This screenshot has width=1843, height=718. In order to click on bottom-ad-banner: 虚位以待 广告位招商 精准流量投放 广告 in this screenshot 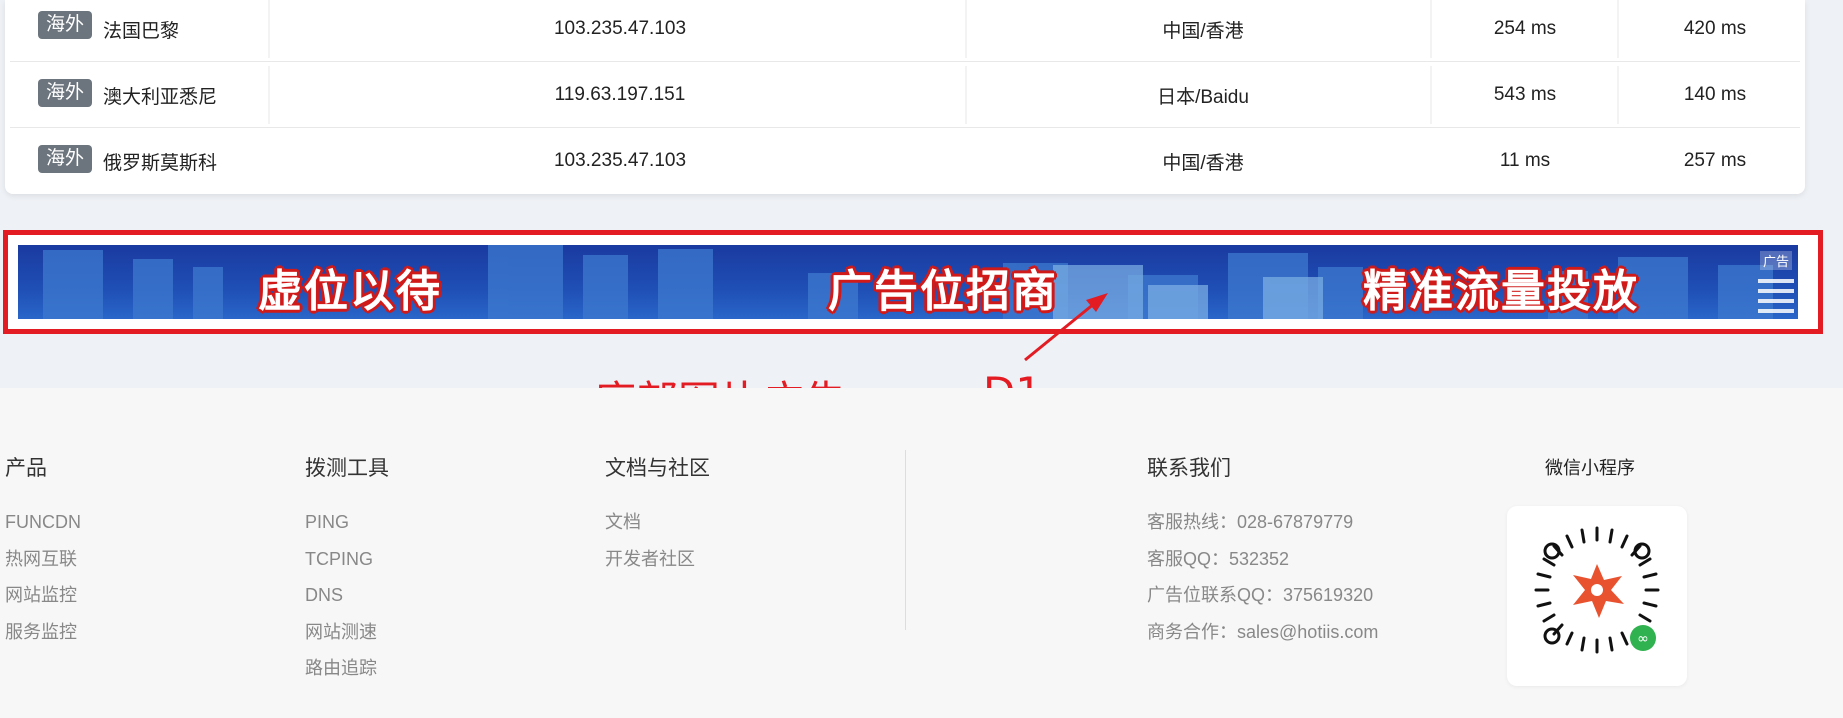, I will do `click(908, 282)`.